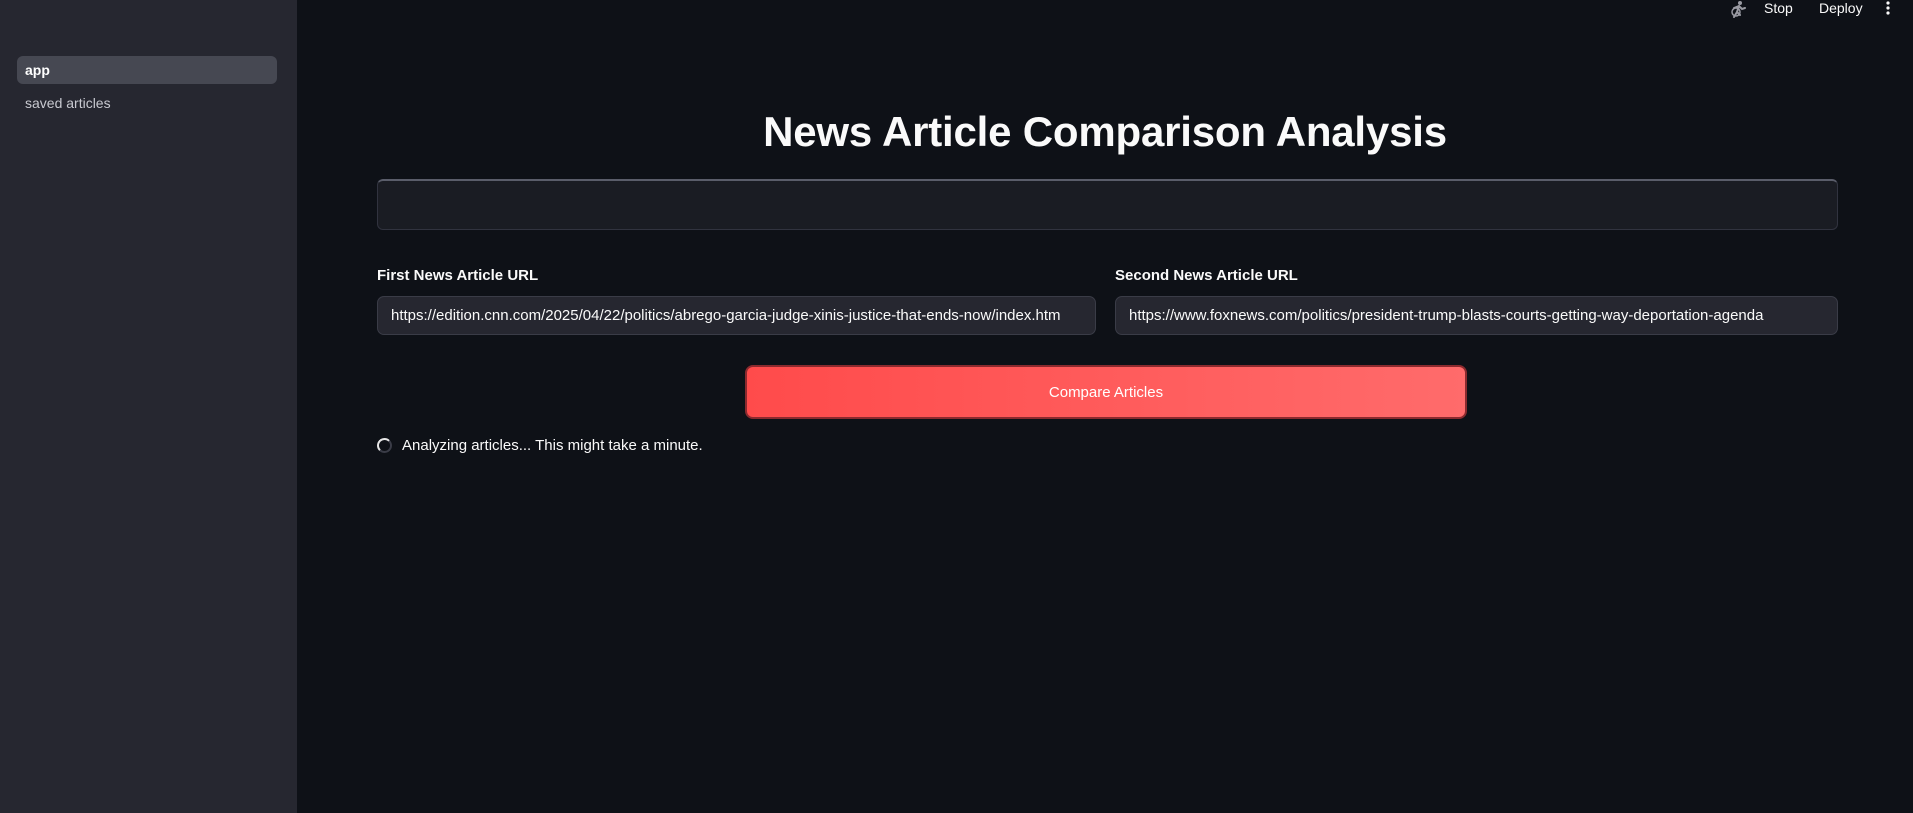 Image resolution: width=1913 pixels, height=813 pixels. Describe the element at coordinates (384, 445) in the screenshot. I see `spinner-icon` at that location.